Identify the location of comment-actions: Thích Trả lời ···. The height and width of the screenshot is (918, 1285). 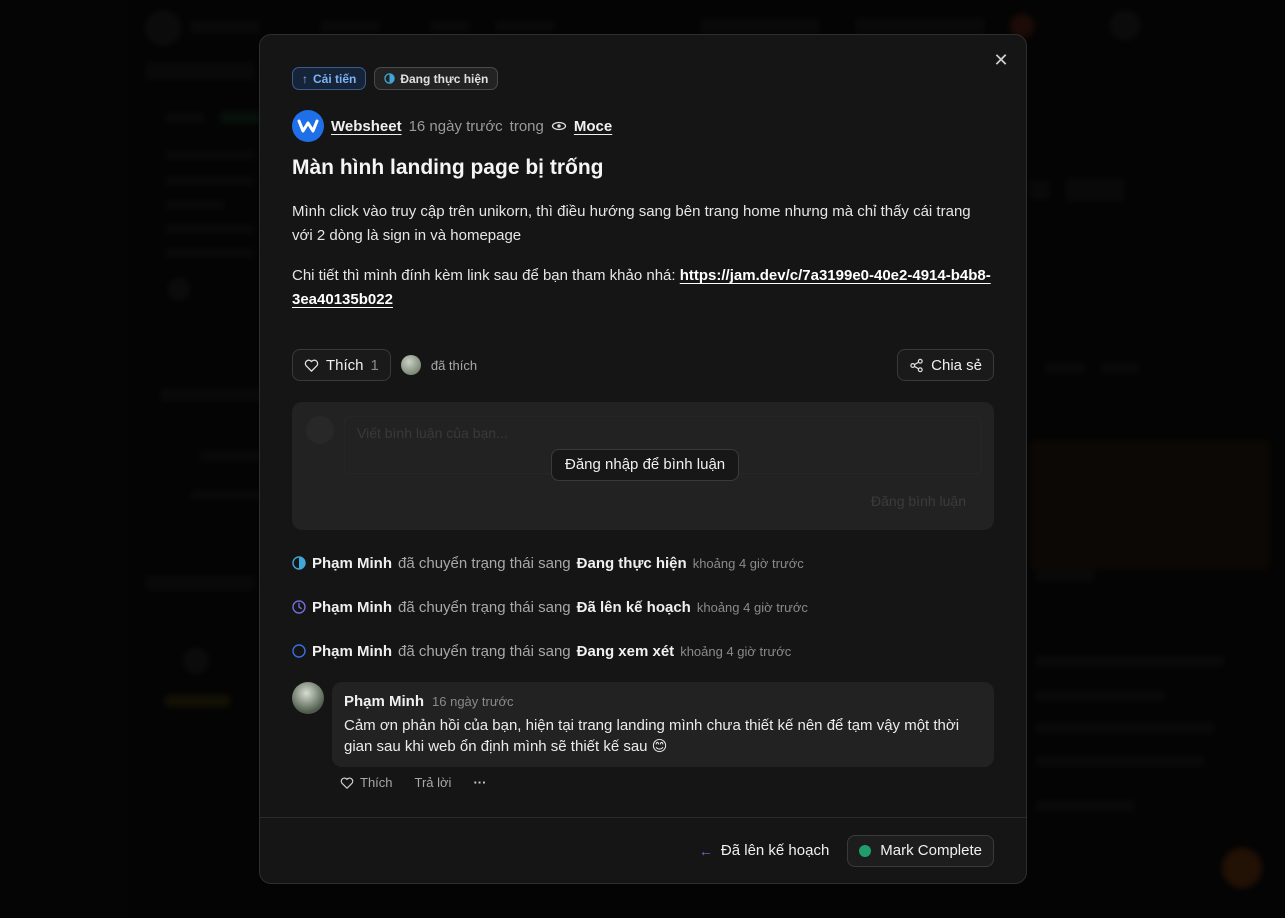
(667, 782).